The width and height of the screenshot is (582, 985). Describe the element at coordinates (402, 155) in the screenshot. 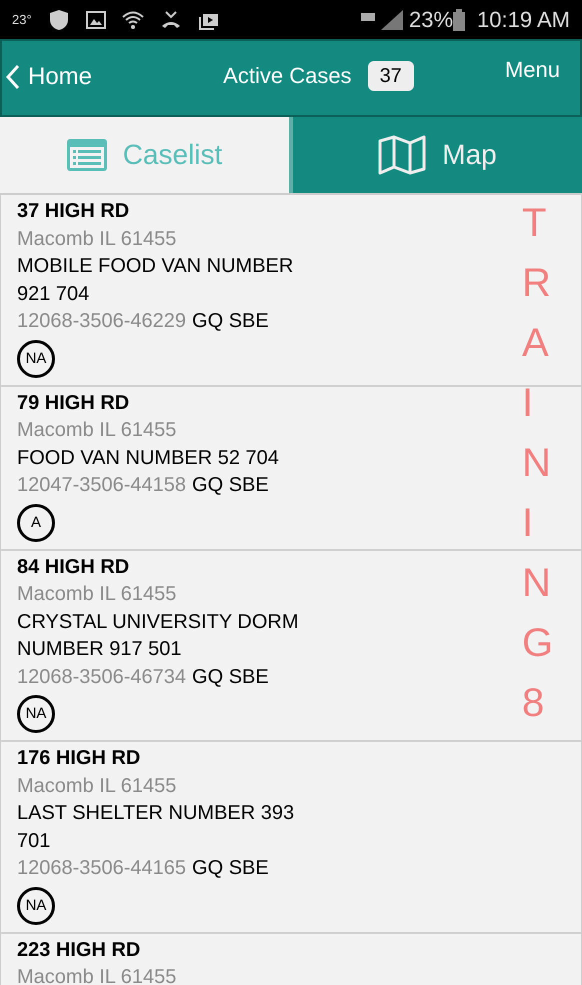

I see `map-icon` at that location.